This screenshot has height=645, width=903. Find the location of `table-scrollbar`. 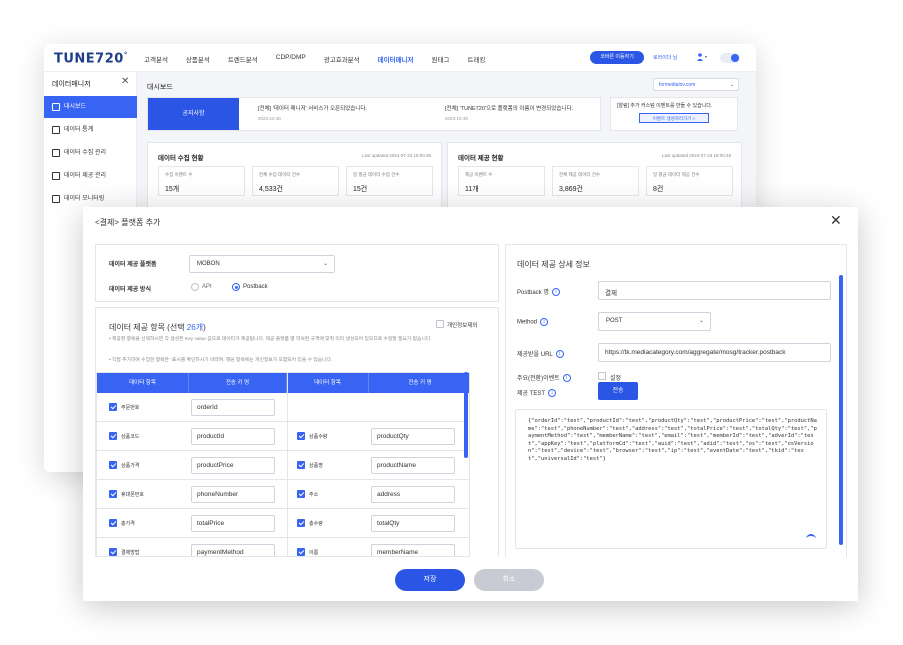

table-scrollbar is located at coordinates (466, 415).